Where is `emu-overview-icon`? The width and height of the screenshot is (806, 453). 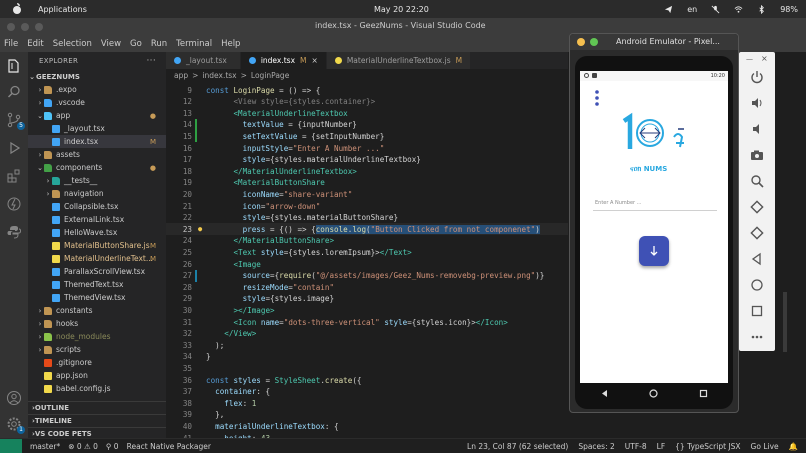
emu-overview-icon is located at coordinates (757, 311).